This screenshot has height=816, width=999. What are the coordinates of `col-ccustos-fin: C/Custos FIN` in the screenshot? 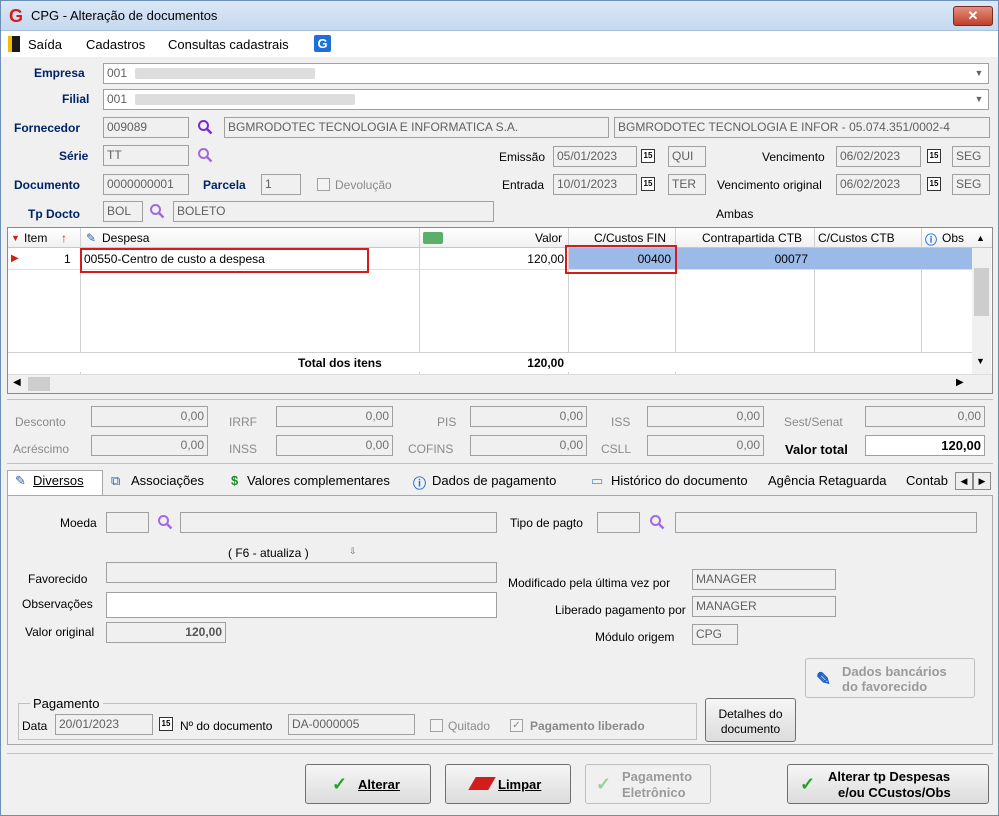 It's located at (630, 238).